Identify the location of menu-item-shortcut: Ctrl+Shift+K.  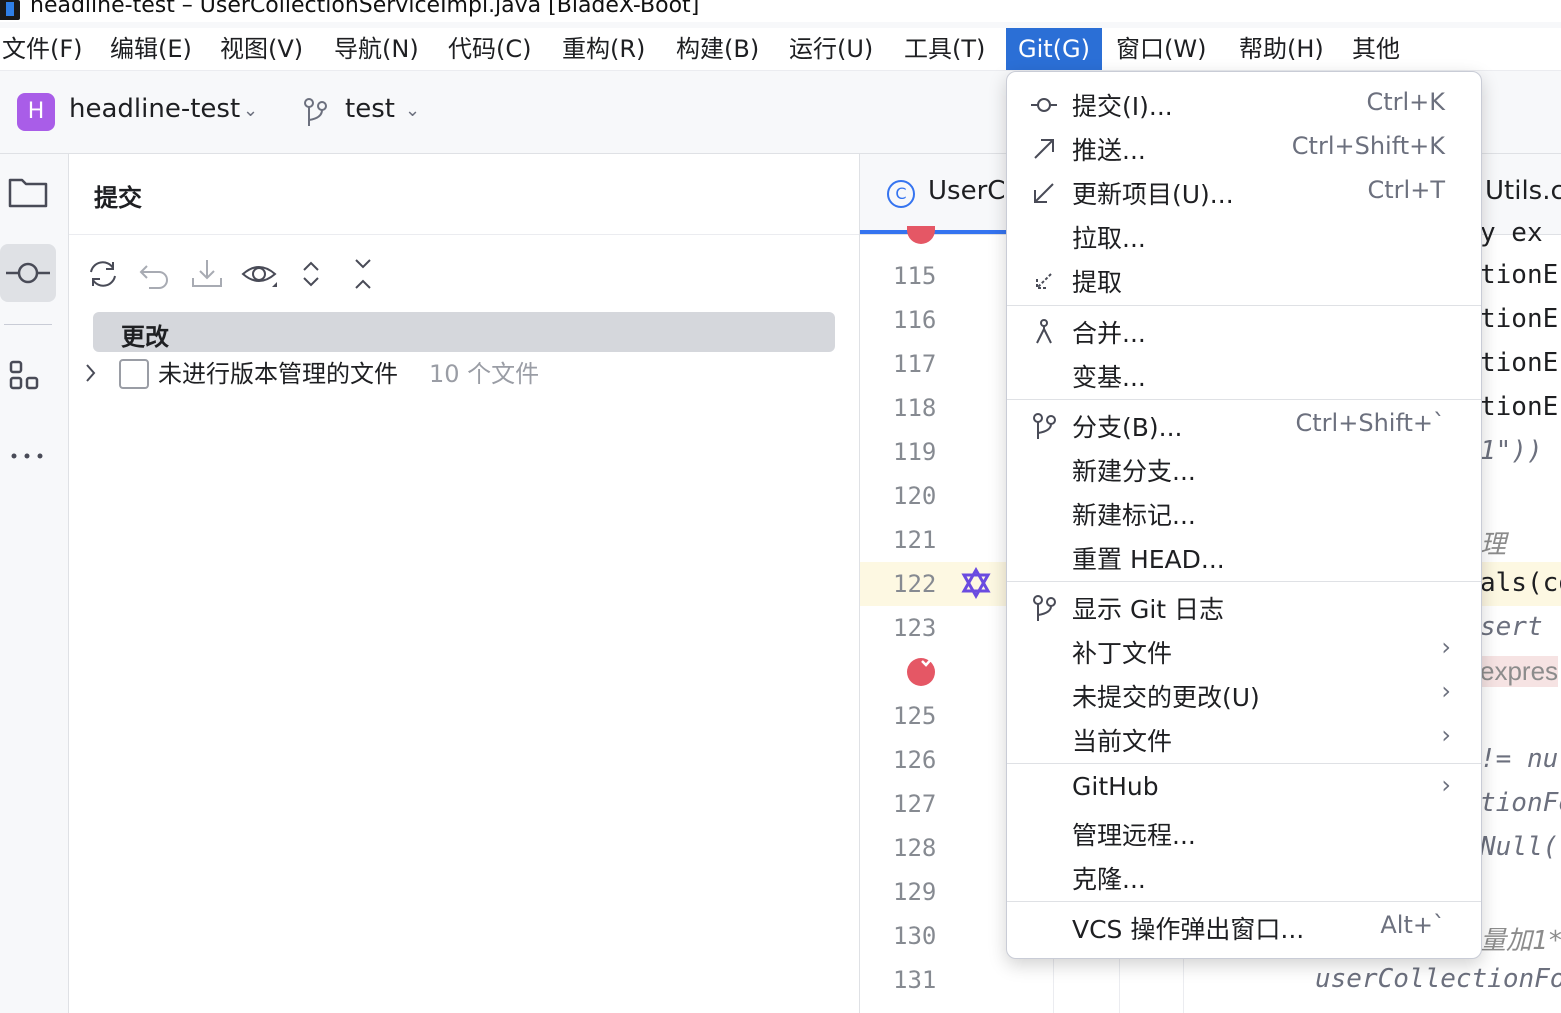
(1368, 146).